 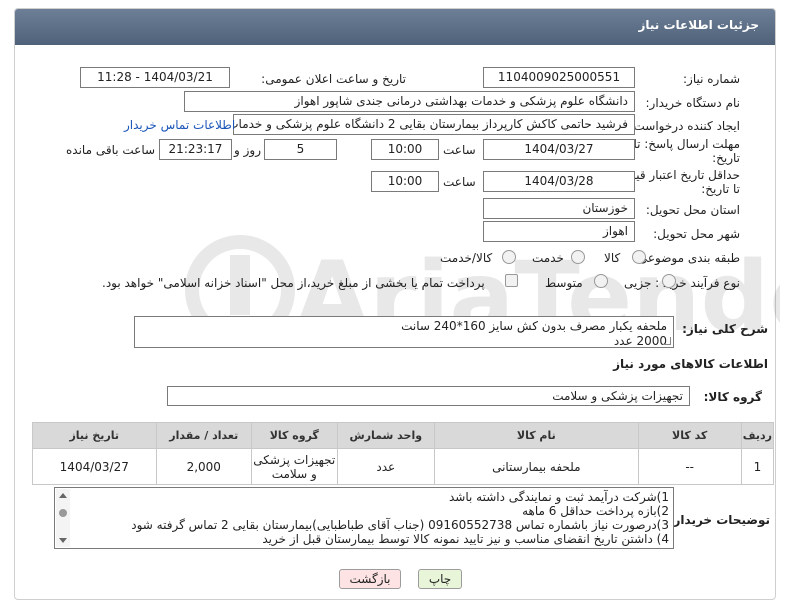 I want to click on buyer-org-label: نام دستگاه خریدار:, so click(x=693, y=103).